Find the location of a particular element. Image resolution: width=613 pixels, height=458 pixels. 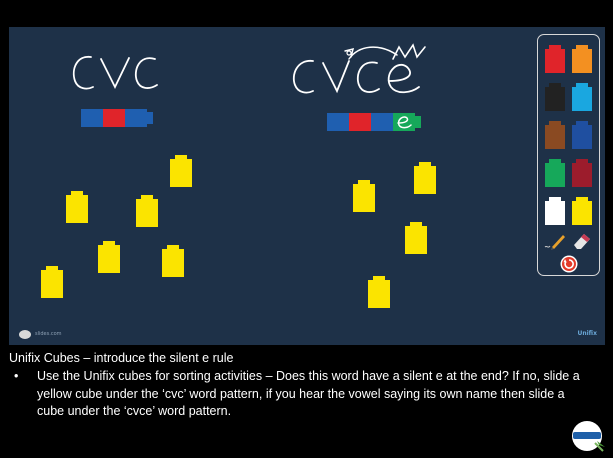

palette-black-cube is located at coordinates (555, 97).